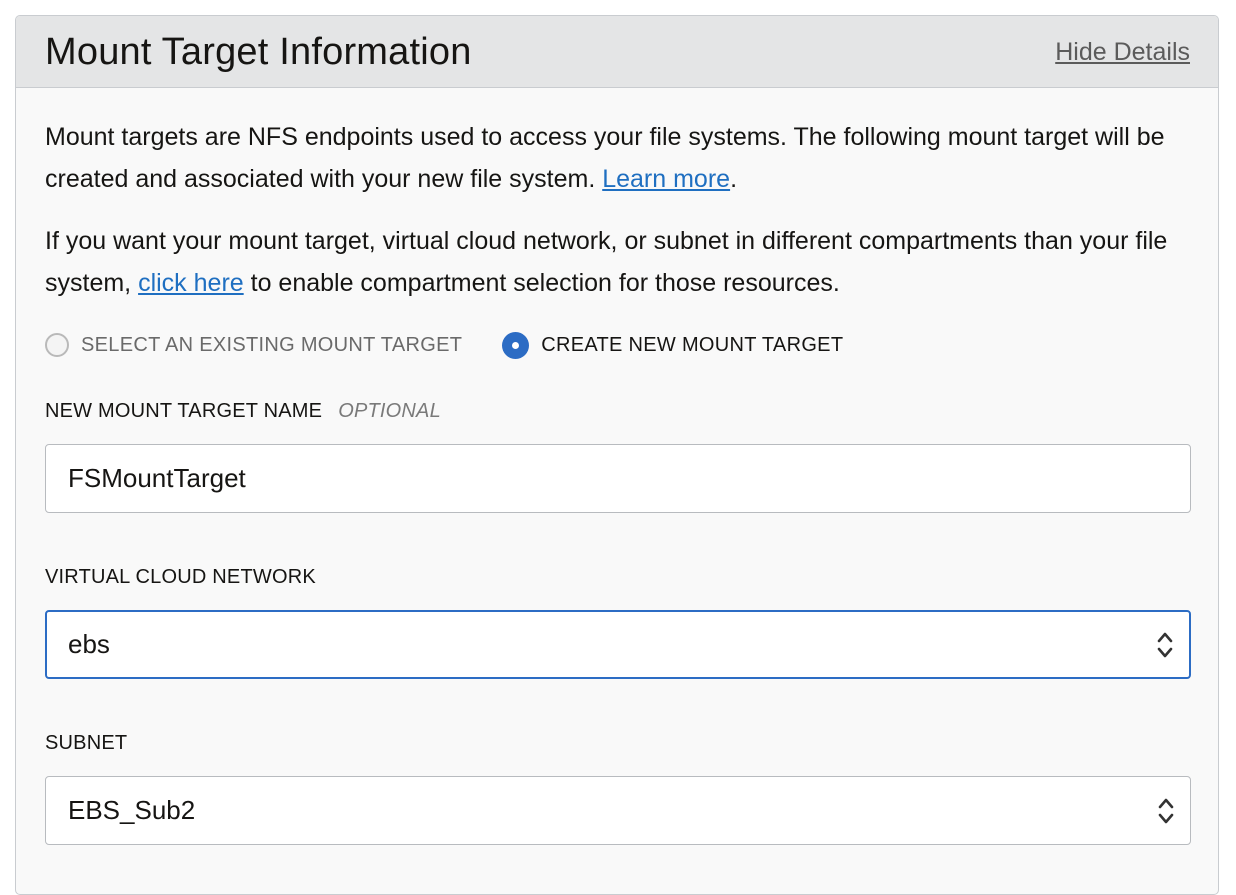 The width and height of the screenshot is (1236, 895). Describe the element at coordinates (389, 411) in the screenshot. I see `optional-tag: OPTIONAL` at that location.